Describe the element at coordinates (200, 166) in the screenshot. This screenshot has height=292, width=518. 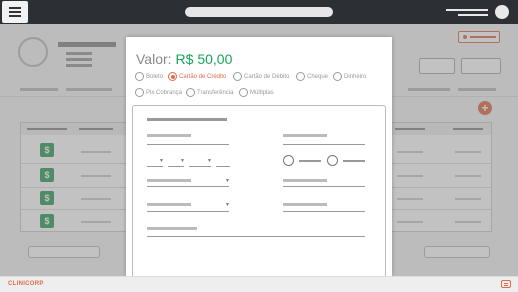
I see `date-field-year` at that location.